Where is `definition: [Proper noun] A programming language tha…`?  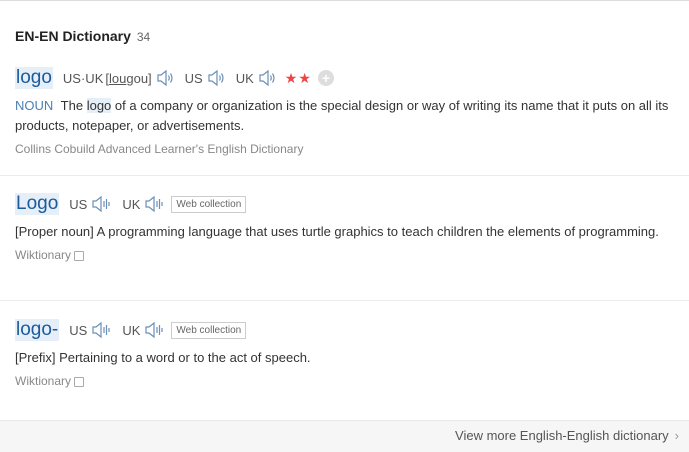
definition: [Proper noun] A programming language tha… is located at coordinates (337, 231).